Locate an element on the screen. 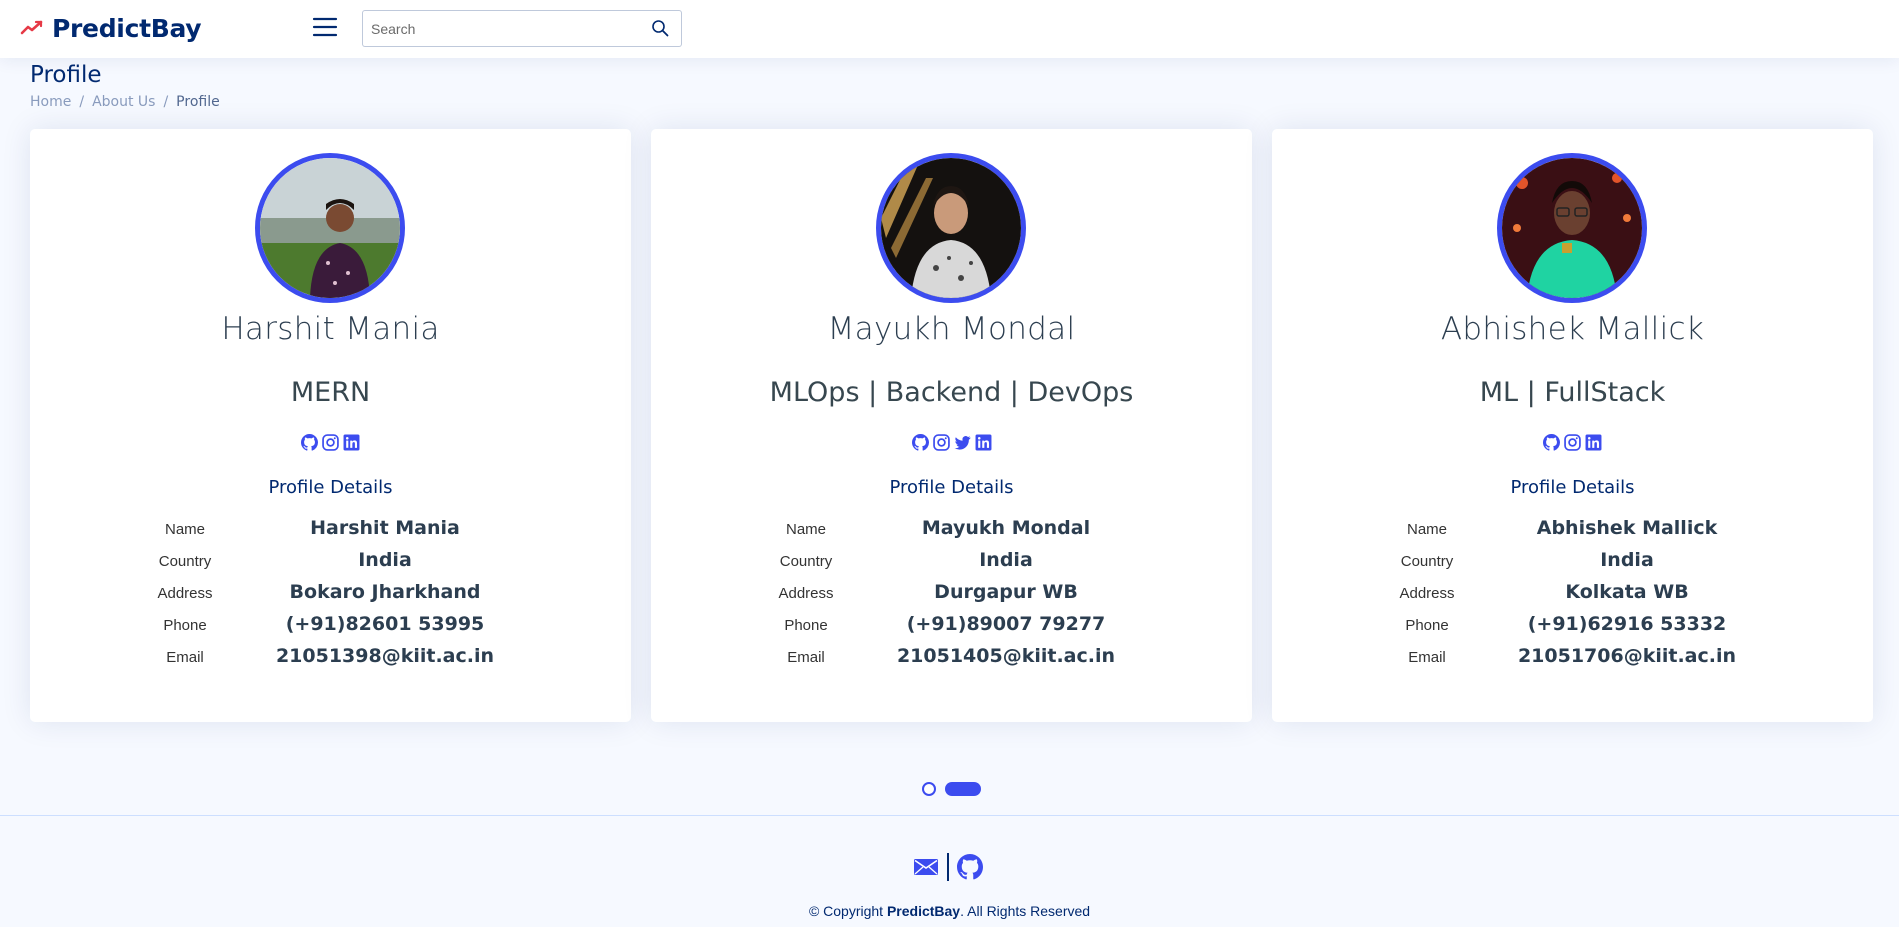 This screenshot has width=1899, height=927. search-bar is located at coordinates (522, 28).